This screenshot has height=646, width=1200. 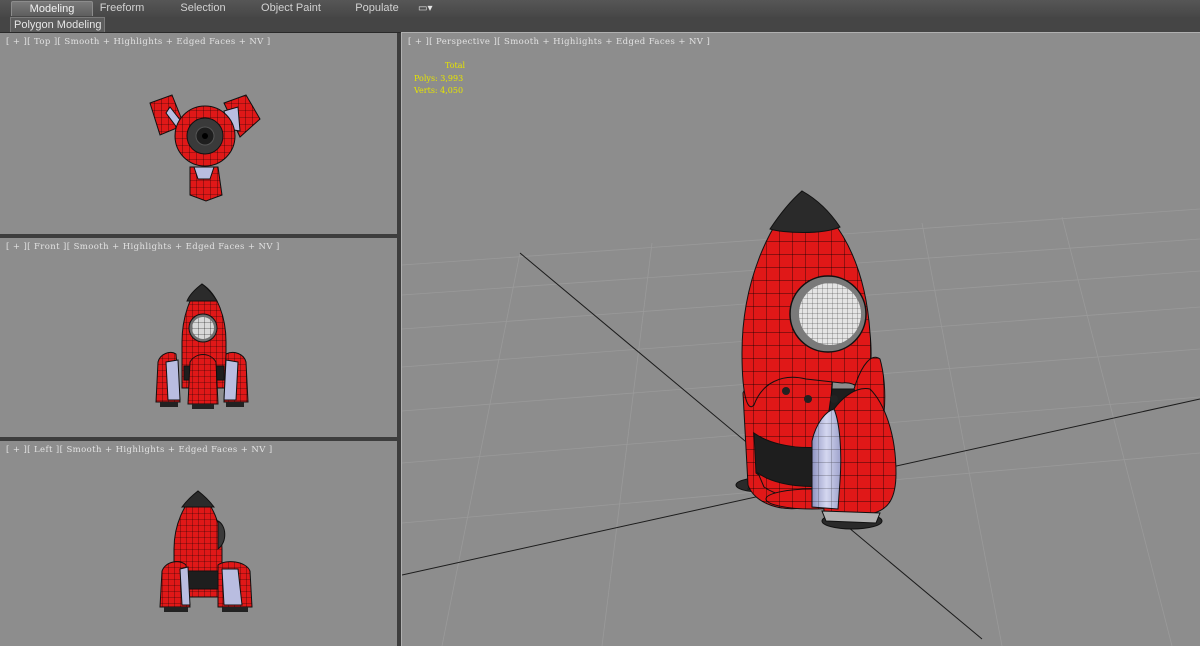 I want to click on sub-ribbon: Polygon Modeling, so click(x=600, y=25).